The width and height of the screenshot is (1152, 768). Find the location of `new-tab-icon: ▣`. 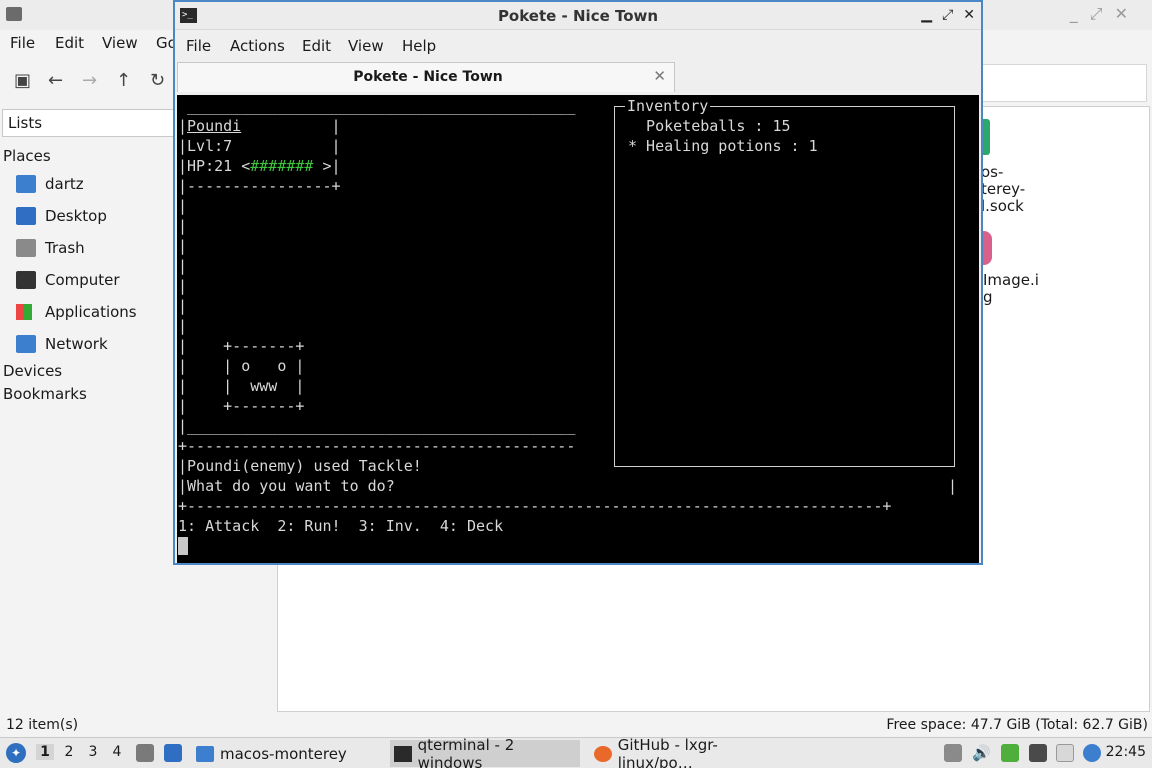

new-tab-icon: ▣ is located at coordinates (22, 80).